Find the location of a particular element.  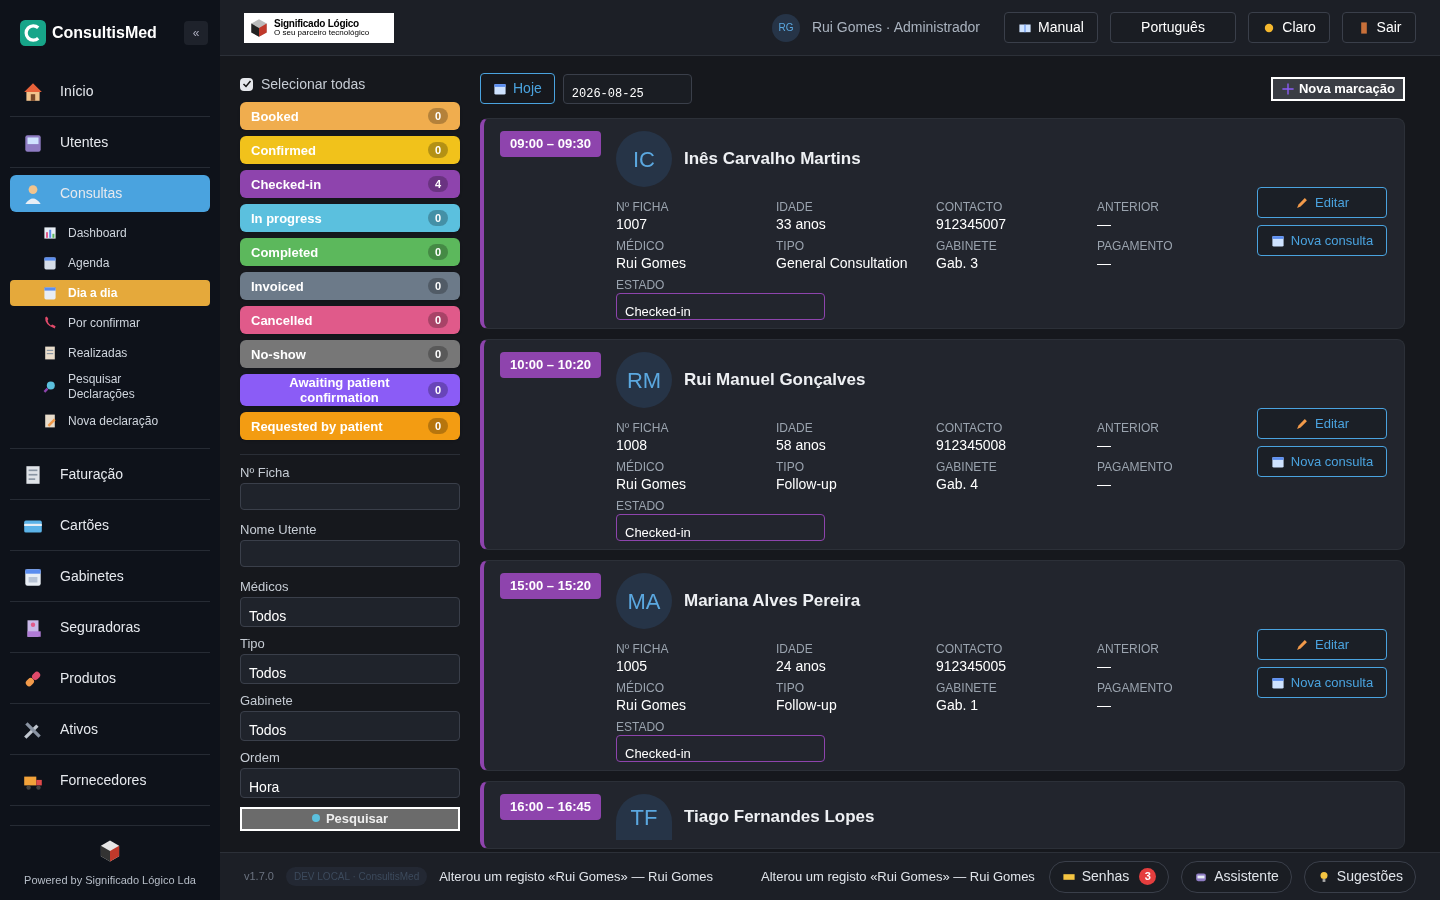

date-field: 2026-08-25 is located at coordinates (627, 88).